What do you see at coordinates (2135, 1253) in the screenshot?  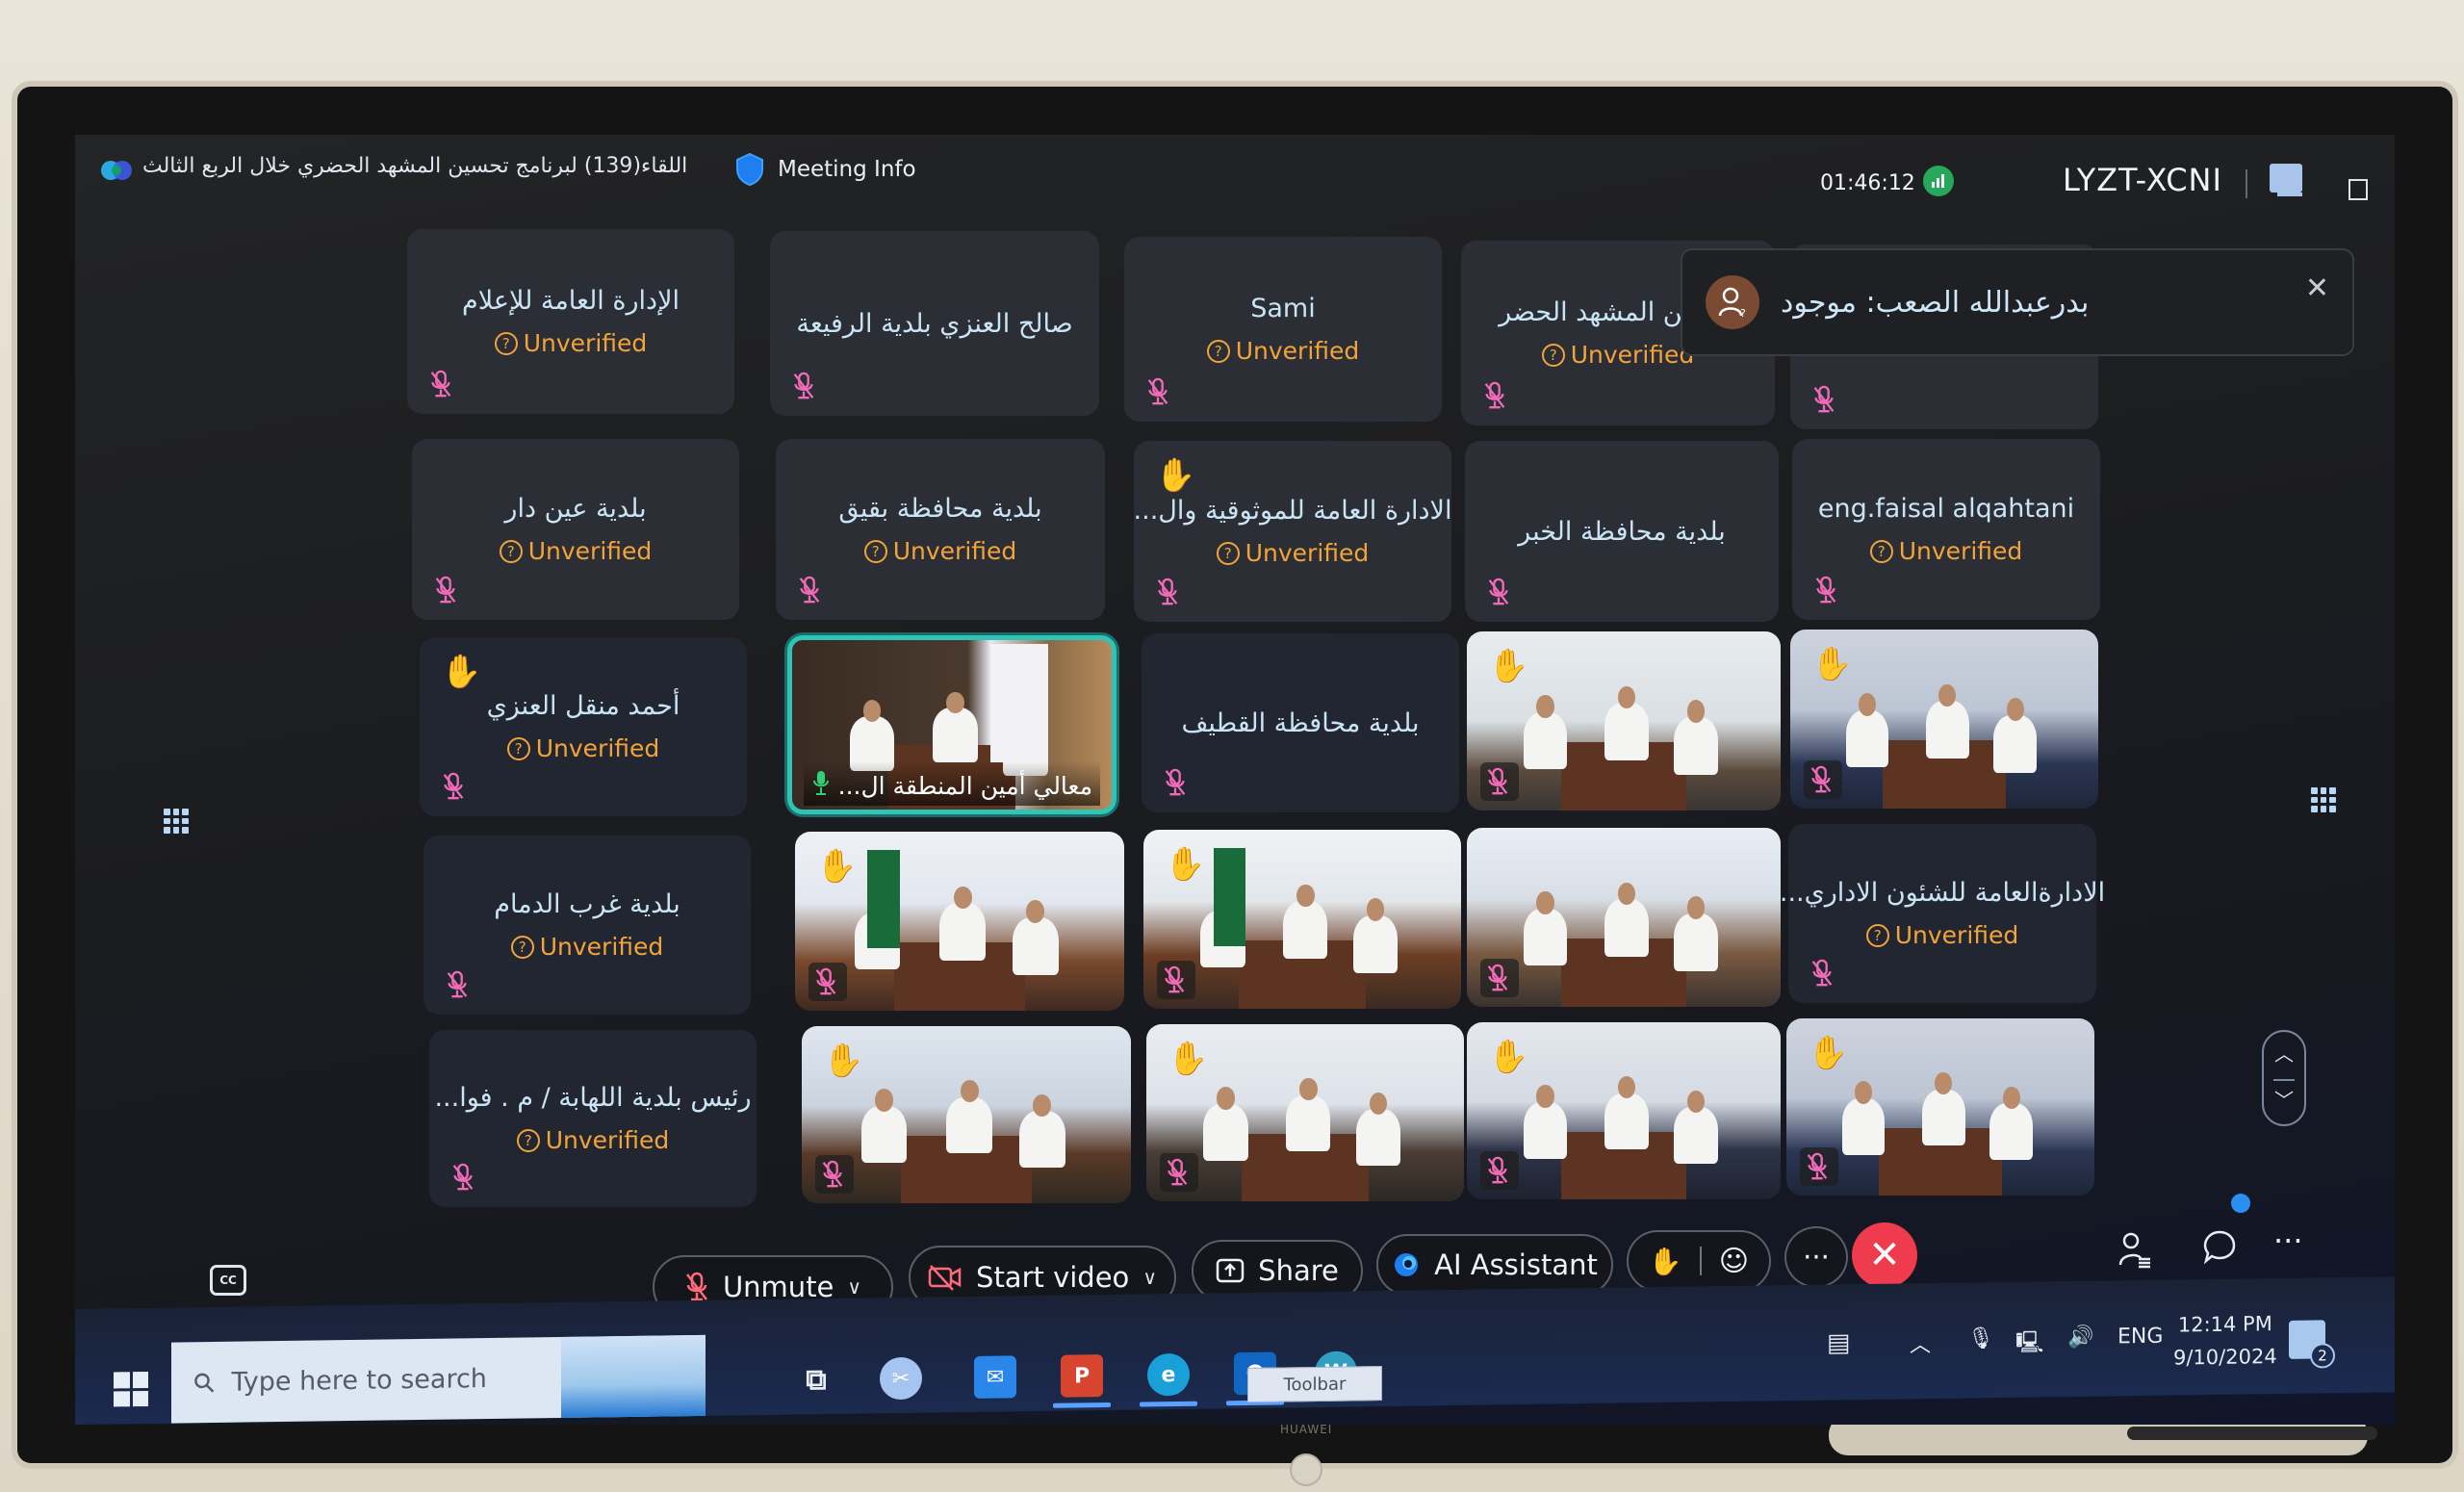 I see `participants-icon` at bounding box center [2135, 1253].